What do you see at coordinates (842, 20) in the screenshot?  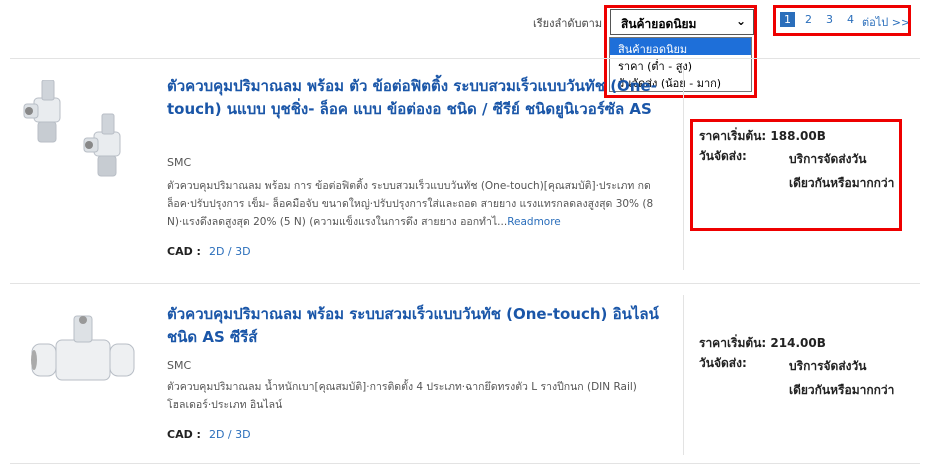 I see `highlight-box-pager` at bounding box center [842, 20].